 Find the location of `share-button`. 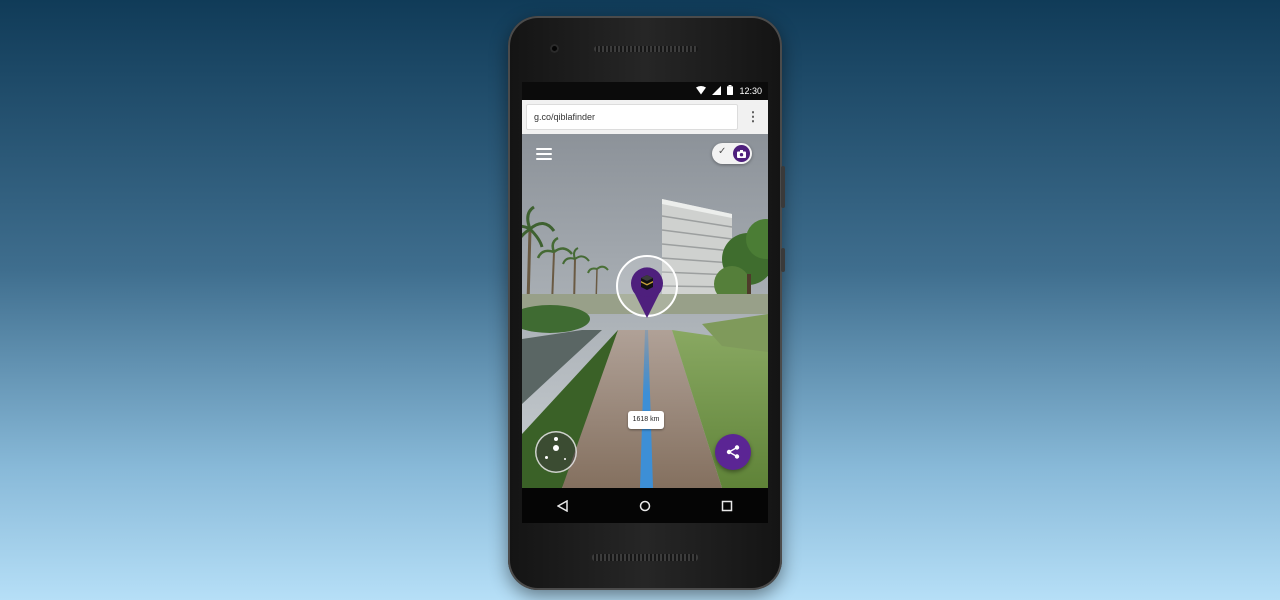

share-button is located at coordinates (733, 452).